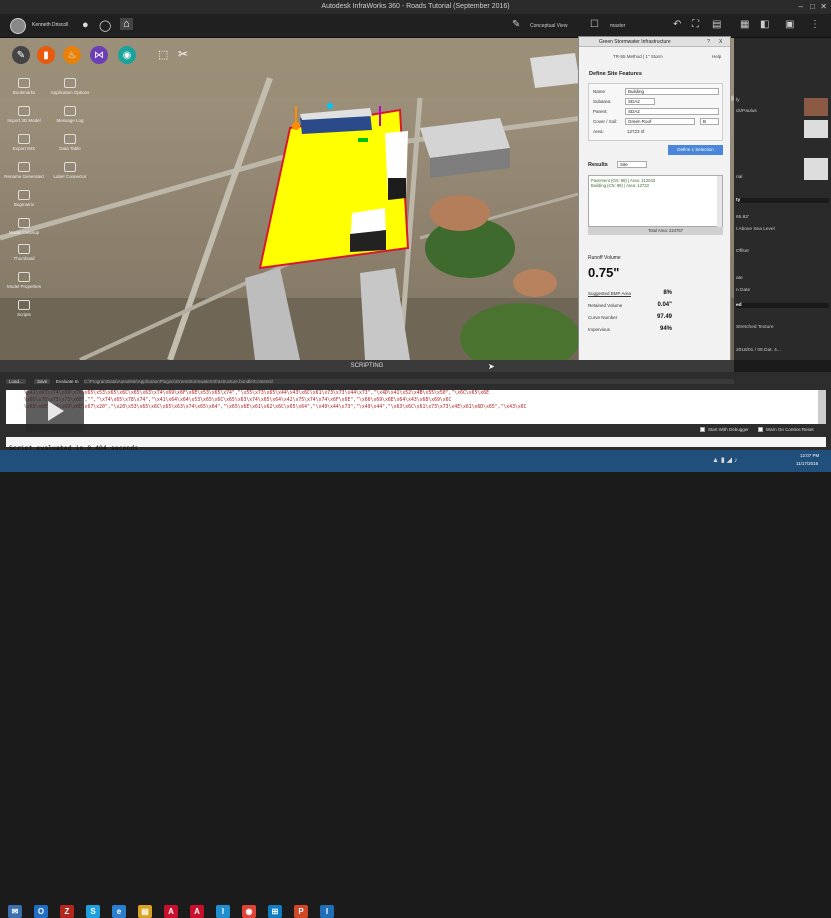  I want to click on property-row: ly, so click(737, 100).